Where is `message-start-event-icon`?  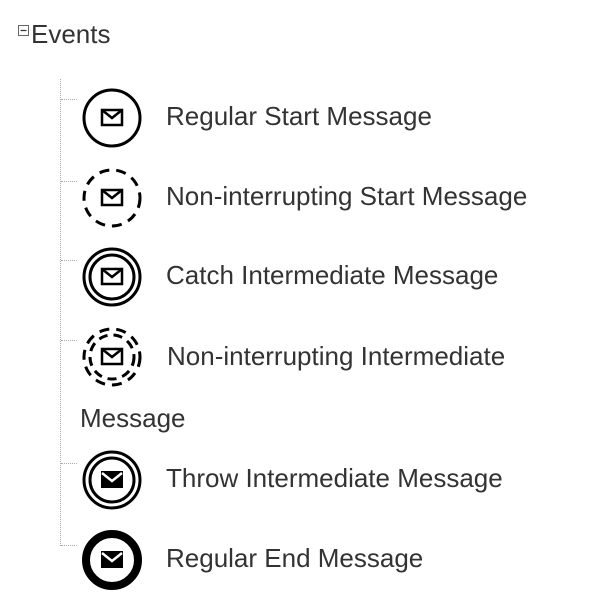
message-start-event-icon is located at coordinates (112, 118).